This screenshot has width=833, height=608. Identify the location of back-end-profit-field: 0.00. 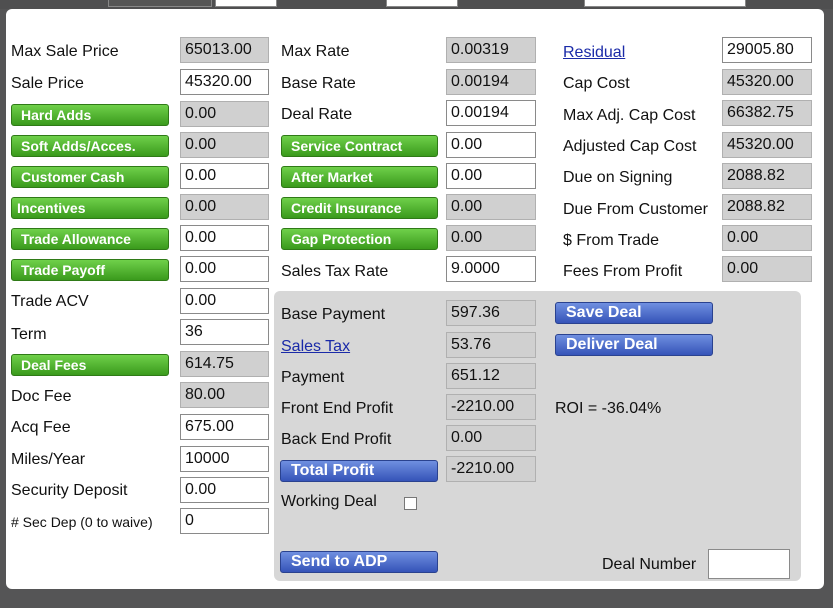
(491, 438).